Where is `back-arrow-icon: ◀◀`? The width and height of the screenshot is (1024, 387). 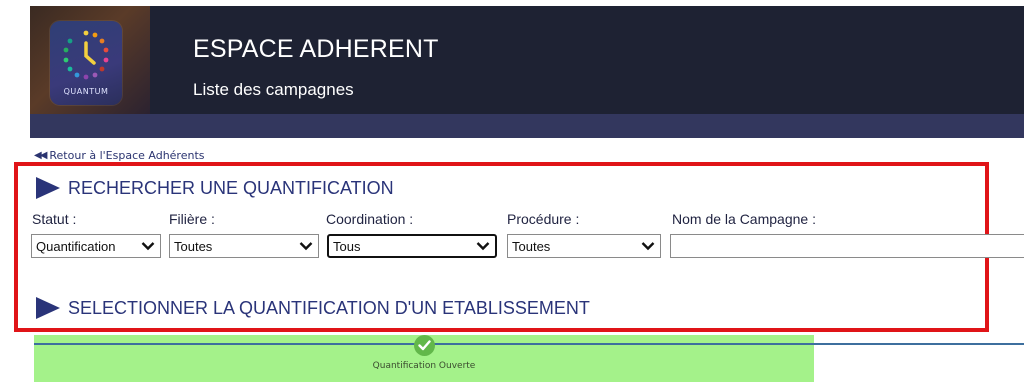
back-arrow-icon: ◀◀ is located at coordinates (40, 155).